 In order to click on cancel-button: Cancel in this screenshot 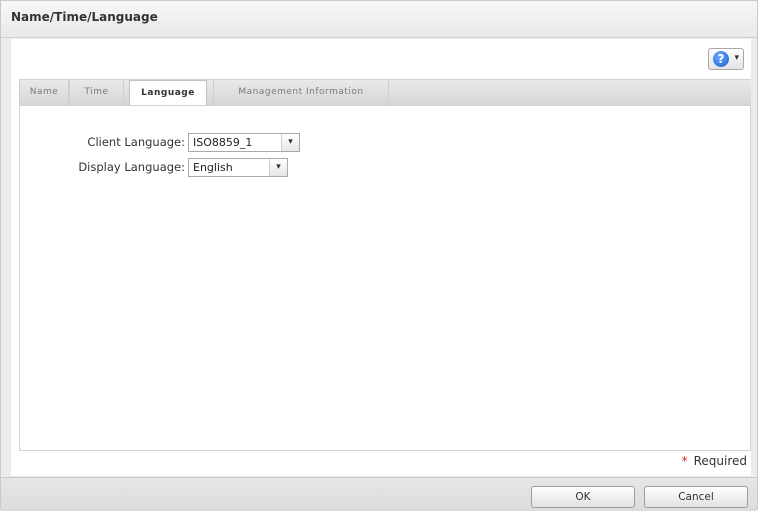, I will do `click(696, 497)`.